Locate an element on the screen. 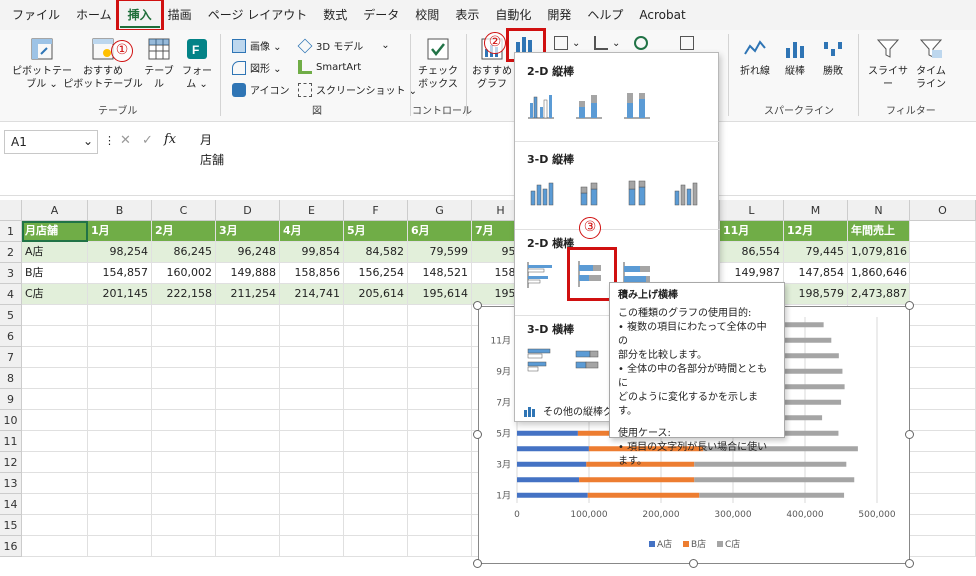  cell: 149,987 is located at coordinates (752, 273).